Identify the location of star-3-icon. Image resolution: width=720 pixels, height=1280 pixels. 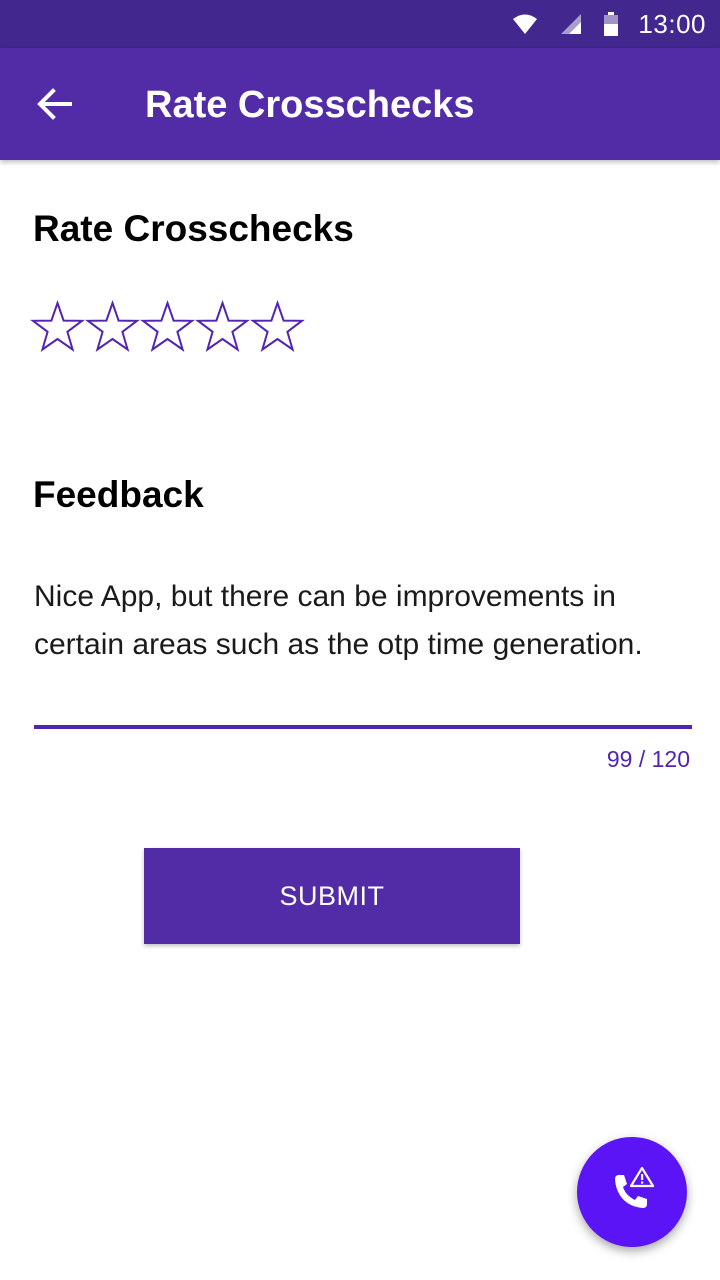
(167, 327).